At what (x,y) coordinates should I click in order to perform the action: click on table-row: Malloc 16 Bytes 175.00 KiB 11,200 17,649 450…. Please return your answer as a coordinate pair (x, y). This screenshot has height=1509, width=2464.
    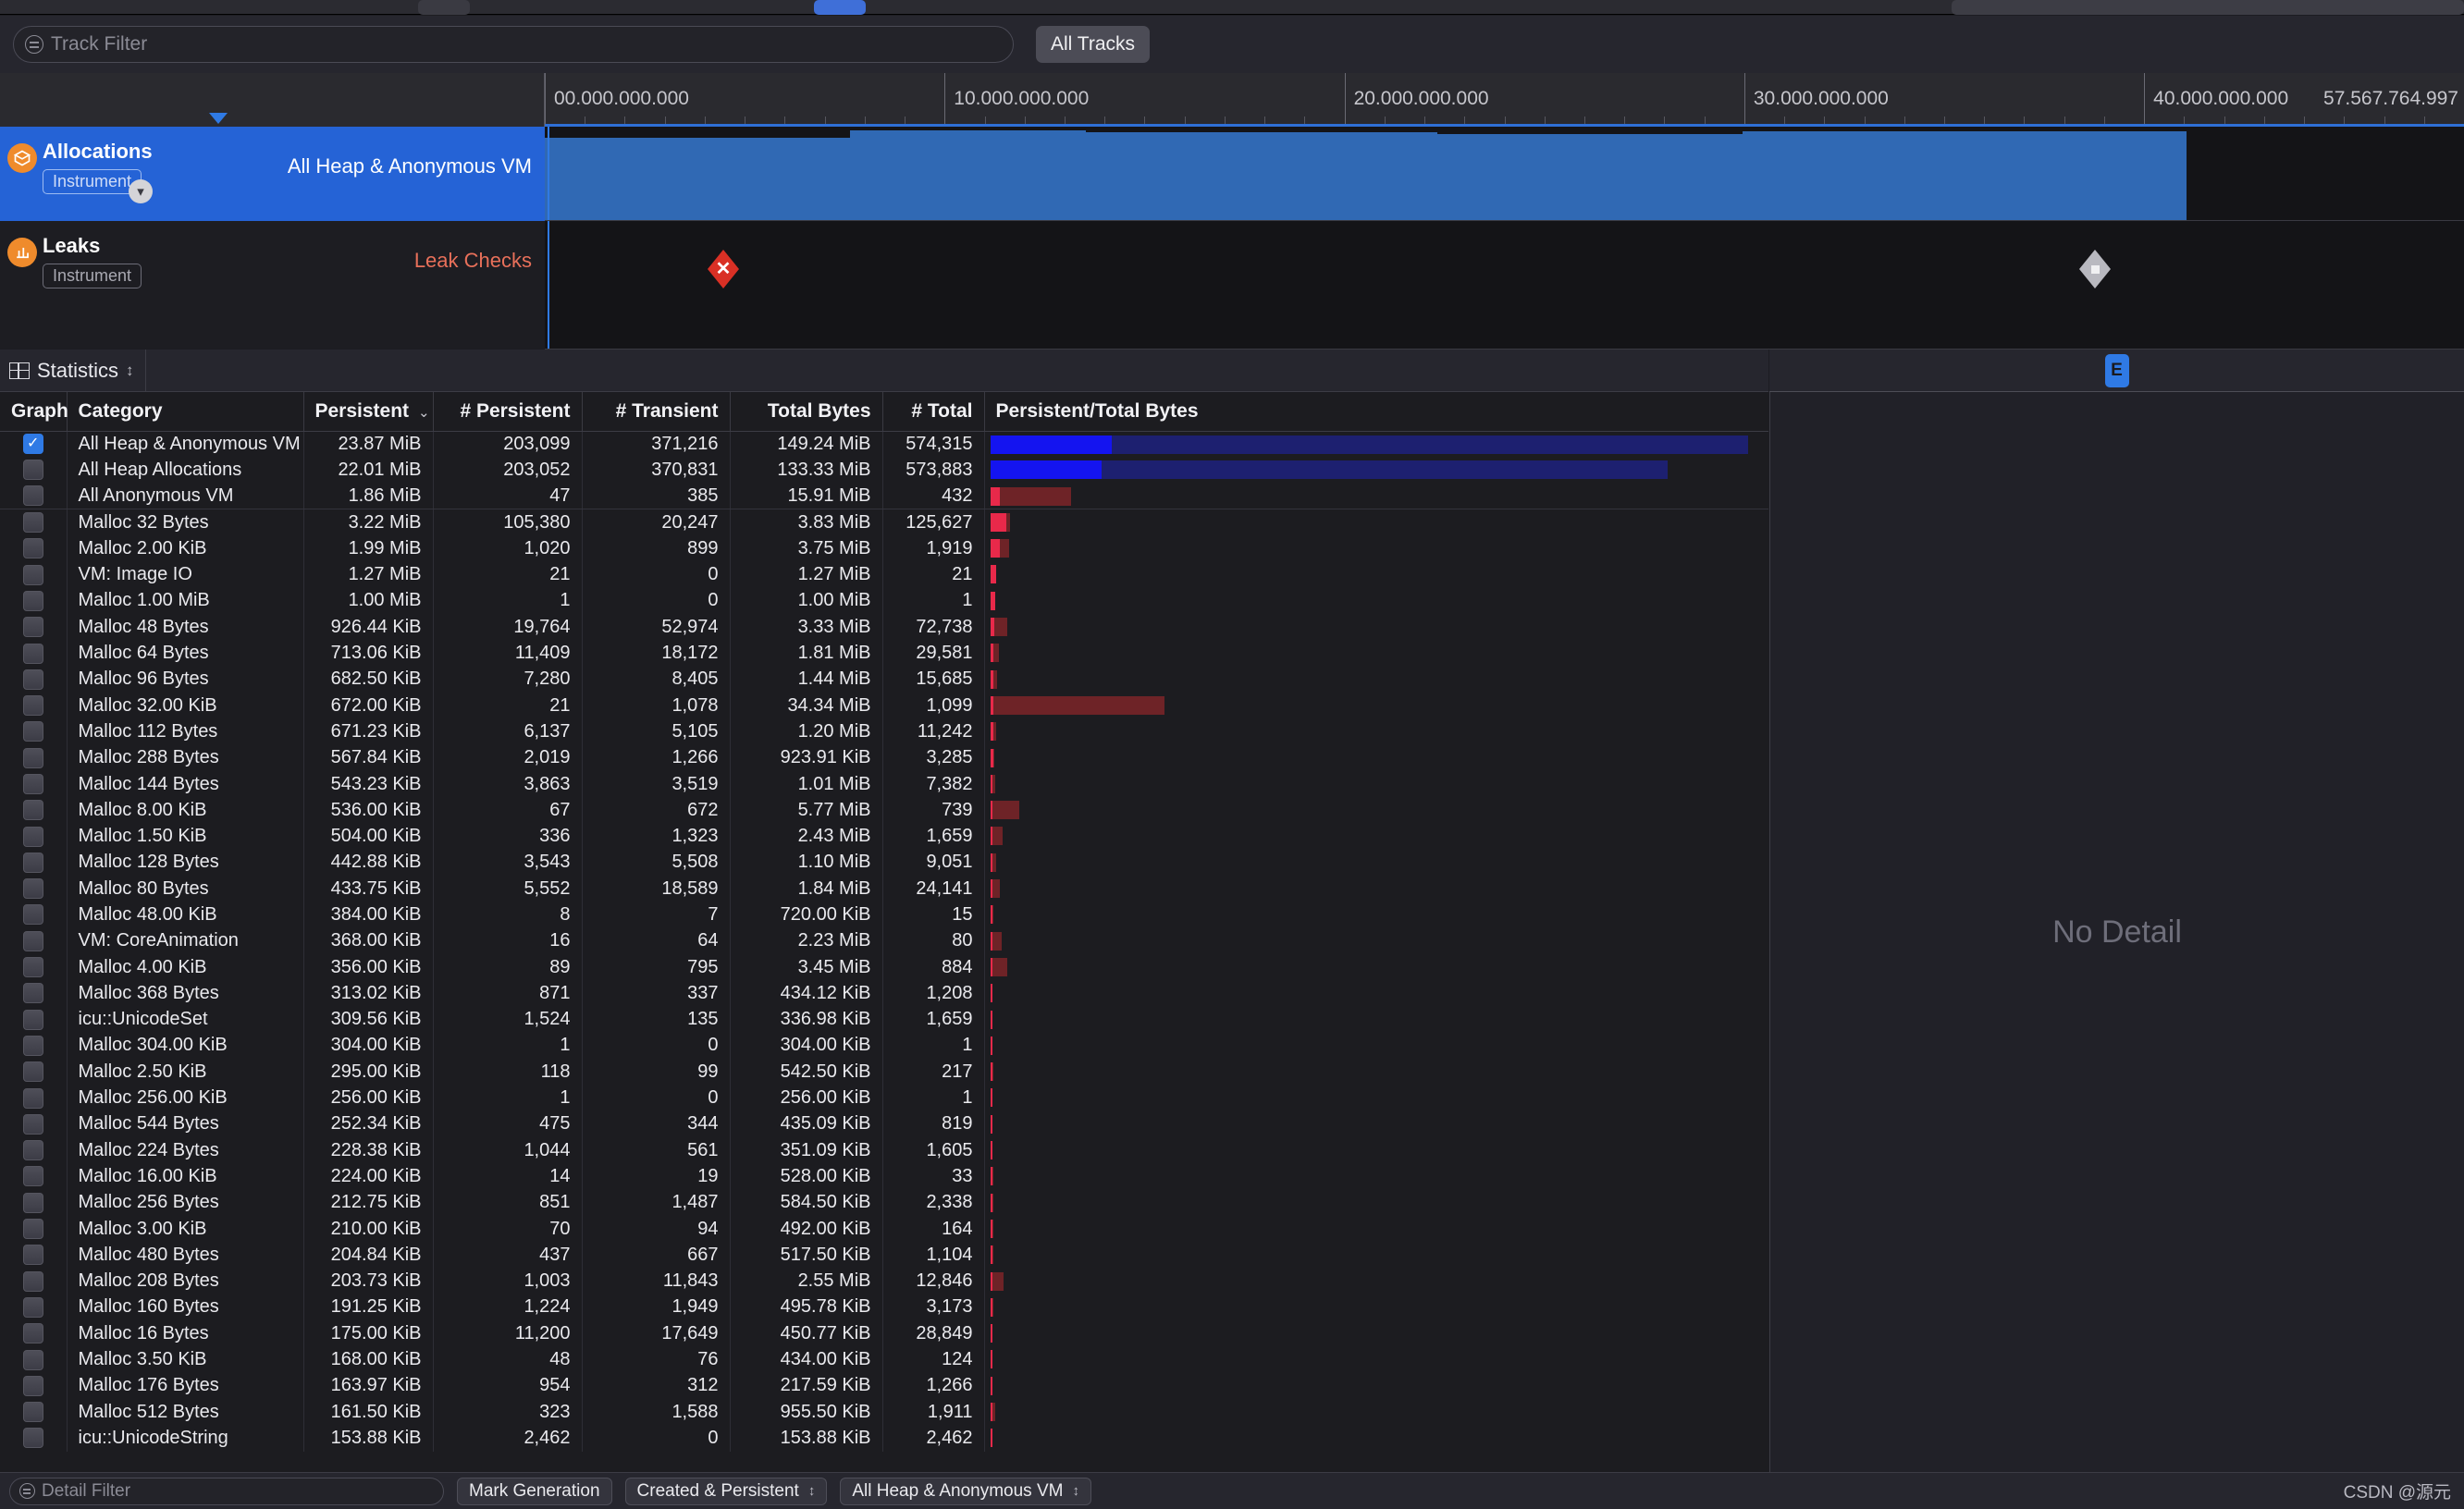
    Looking at the image, I should click on (884, 1334).